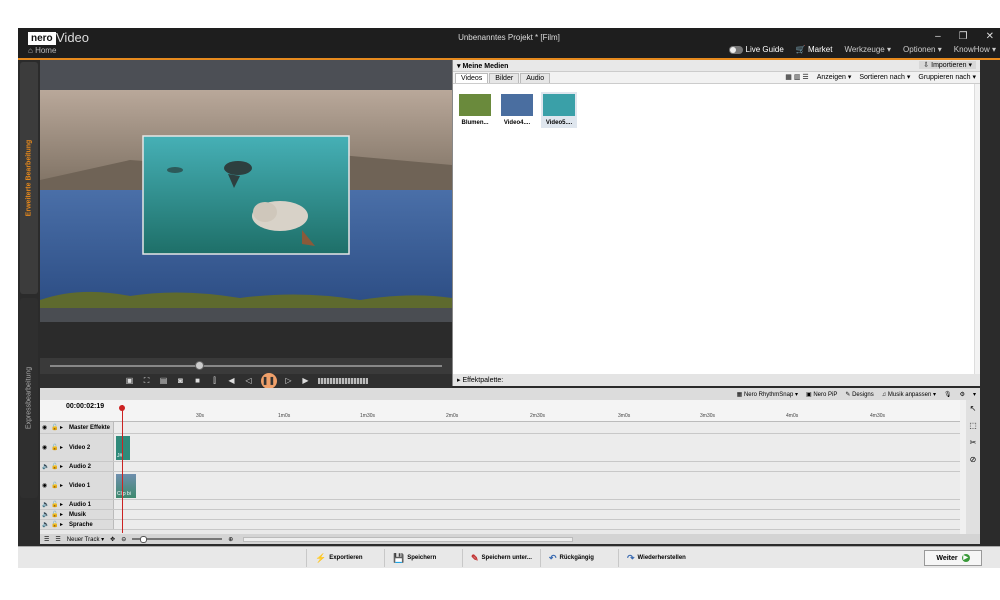 This screenshot has height=600, width=1000. What do you see at coordinates (792, 416) in the screenshot?
I see `ruler-tick: 4m0s` at bounding box center [792, 416].